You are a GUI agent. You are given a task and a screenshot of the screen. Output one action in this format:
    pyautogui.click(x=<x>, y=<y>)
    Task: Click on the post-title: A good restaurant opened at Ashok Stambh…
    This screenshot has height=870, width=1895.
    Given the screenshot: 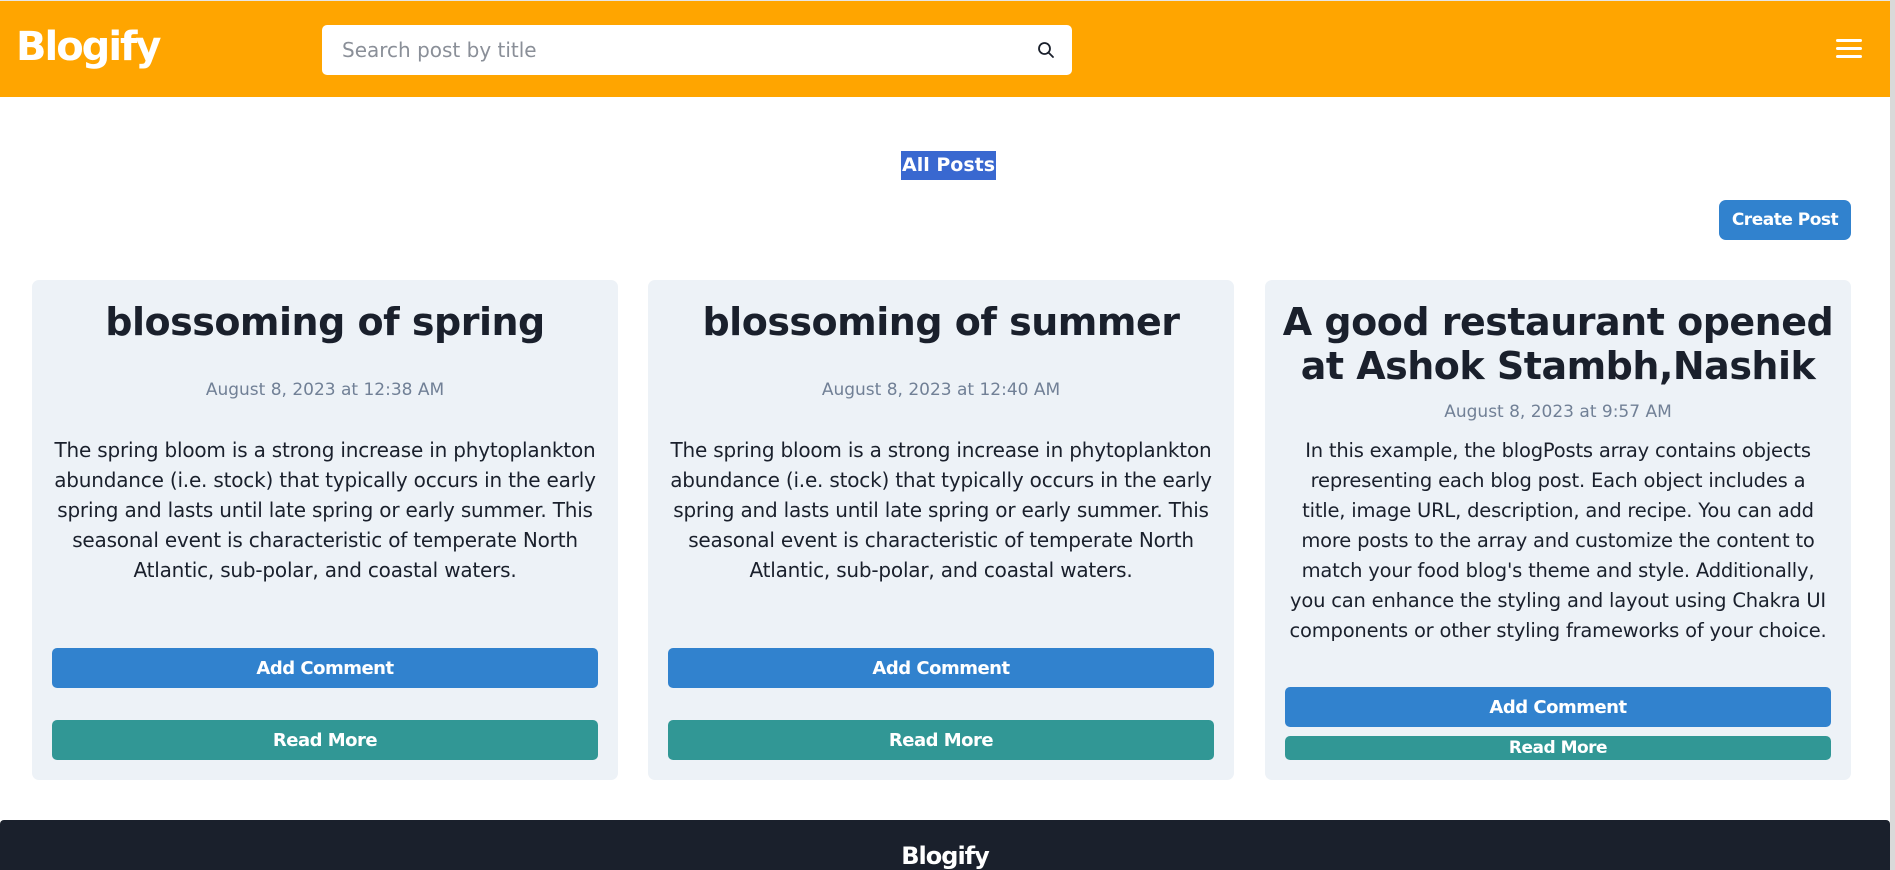 What is the action you would take?
    pyautogui.click(x=1558, y=344)
    